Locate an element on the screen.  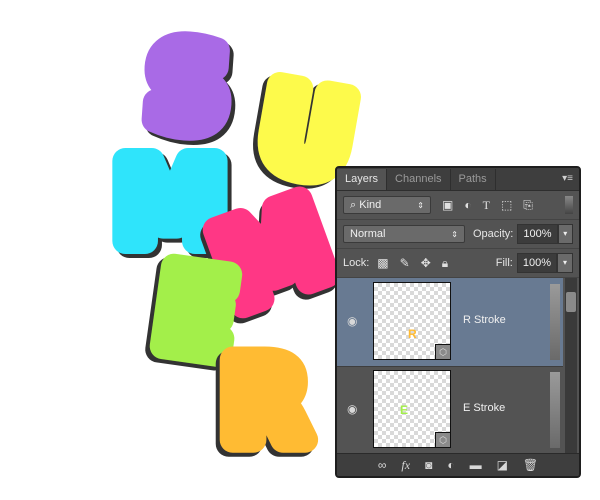
lock-paint-icon: ✎ is located at coordinates (405, 263).